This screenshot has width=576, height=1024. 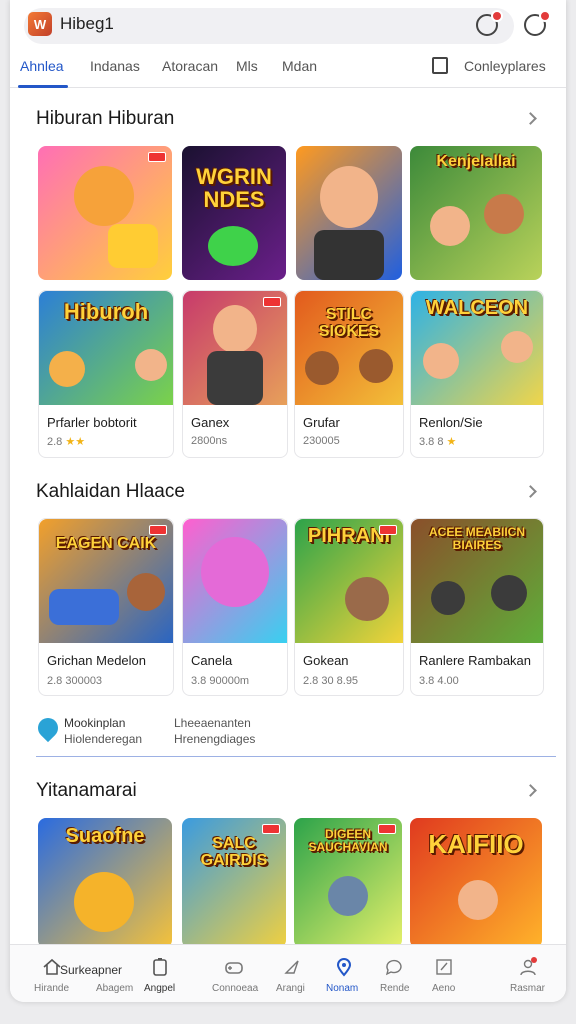 What do you see at coordinates (105, 118) in the screenshot?
I see `section-title: Hiburan Hiburan` at bounding box center [105, 118].